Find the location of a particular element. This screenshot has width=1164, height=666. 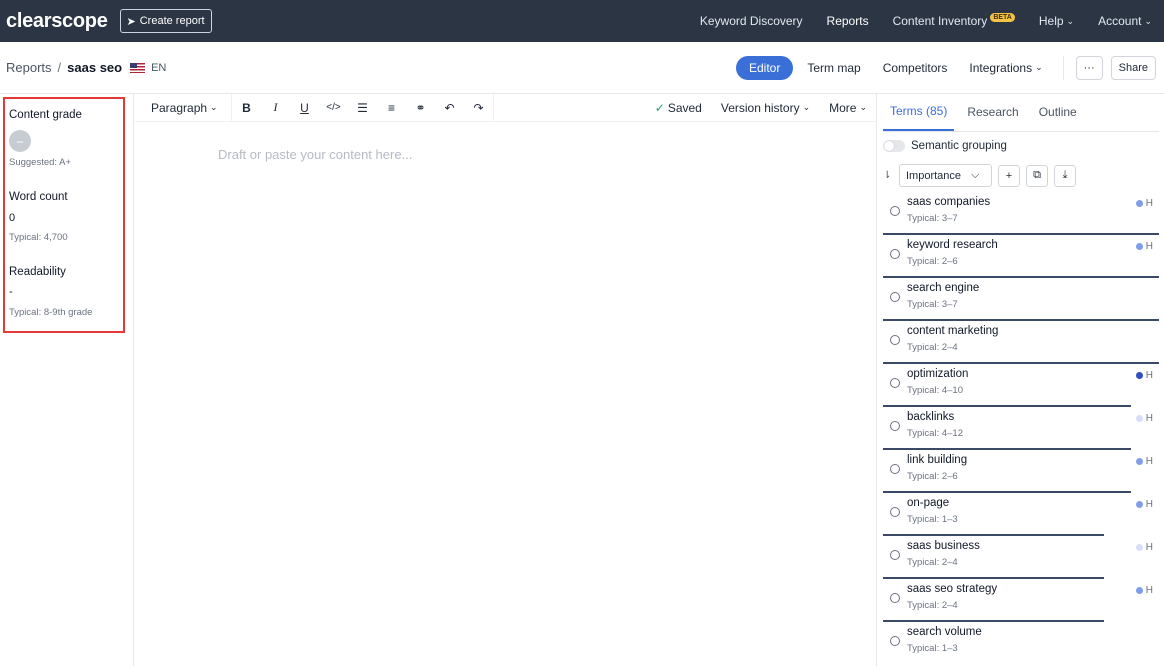

redo-icon: ↷ is located at coordinates (478, 108).